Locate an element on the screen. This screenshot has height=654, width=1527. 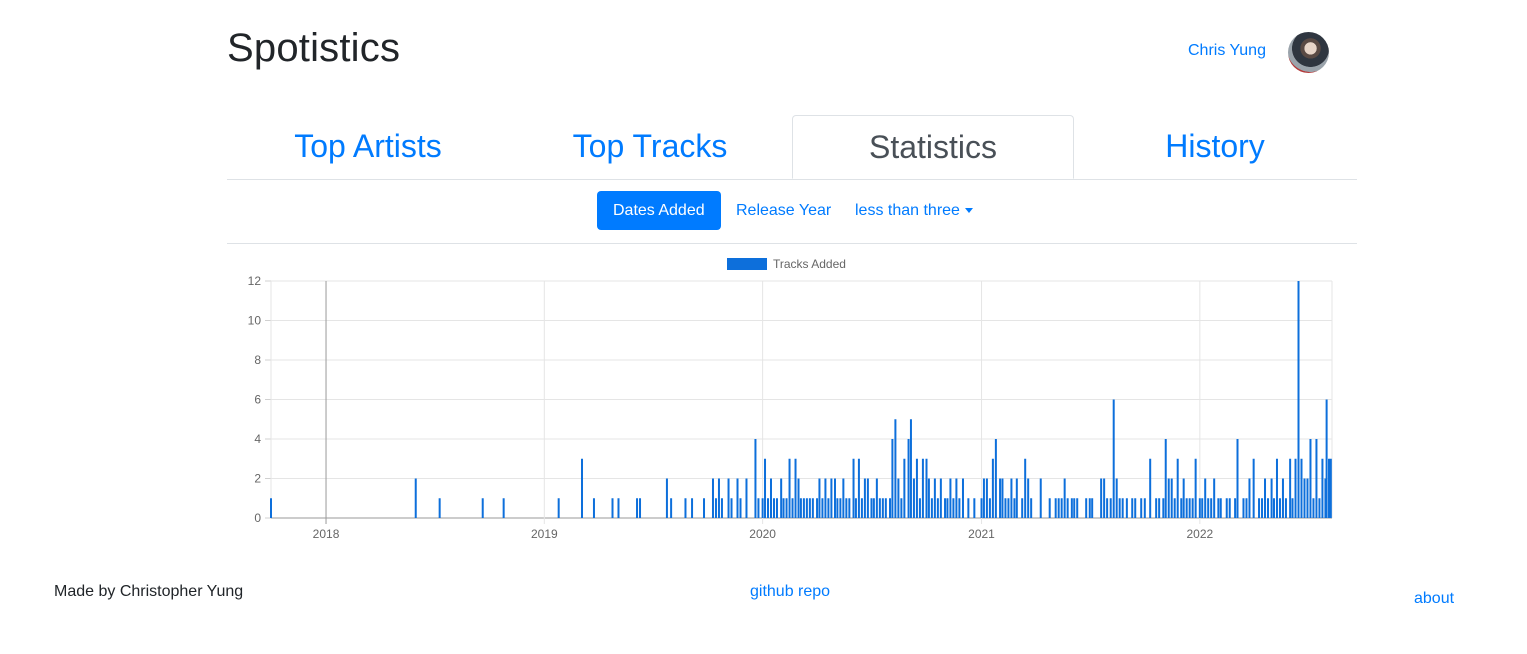
dropdown-toggle: less than three is located at coordinates (914, 210).